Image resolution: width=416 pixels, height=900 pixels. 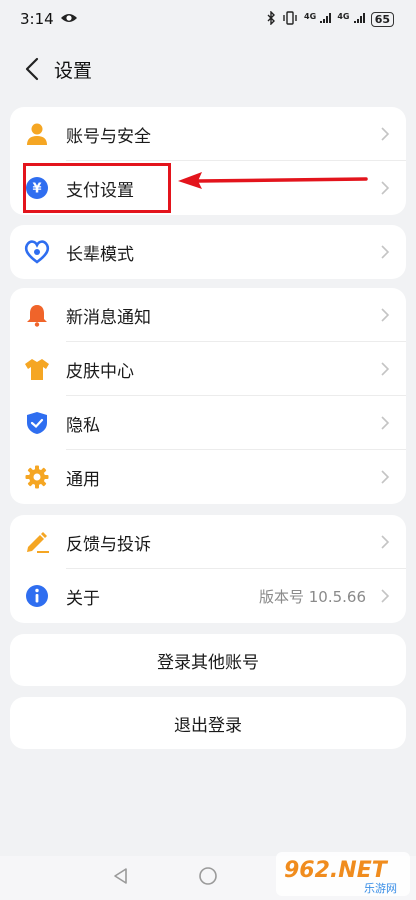 I want to click on tshirt-icon, so click(x=37, y=369).